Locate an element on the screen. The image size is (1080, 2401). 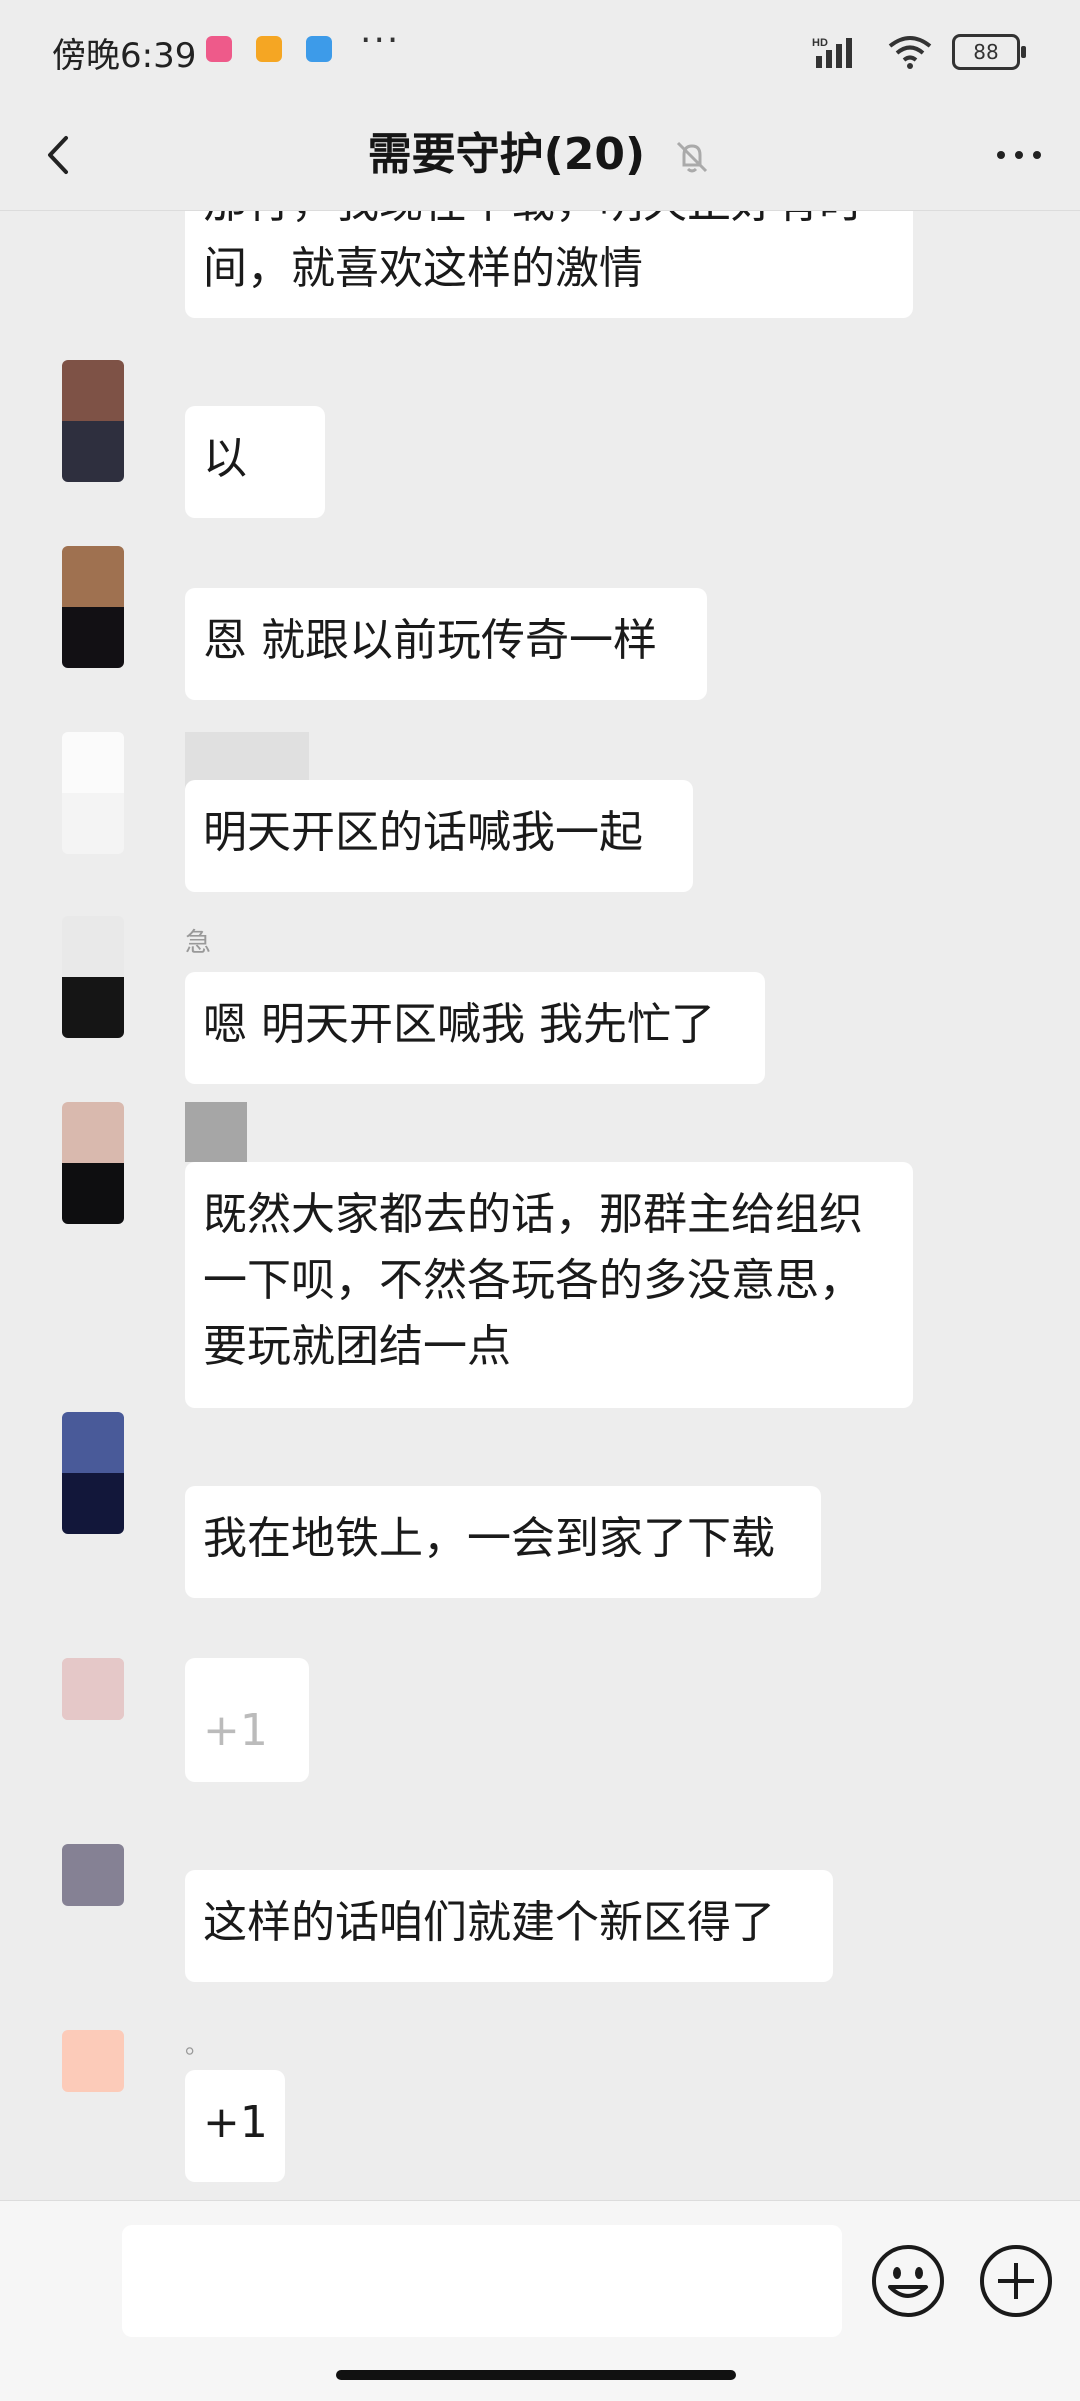
sender-nickname-text: 急 is located at coordinates (198, 943).